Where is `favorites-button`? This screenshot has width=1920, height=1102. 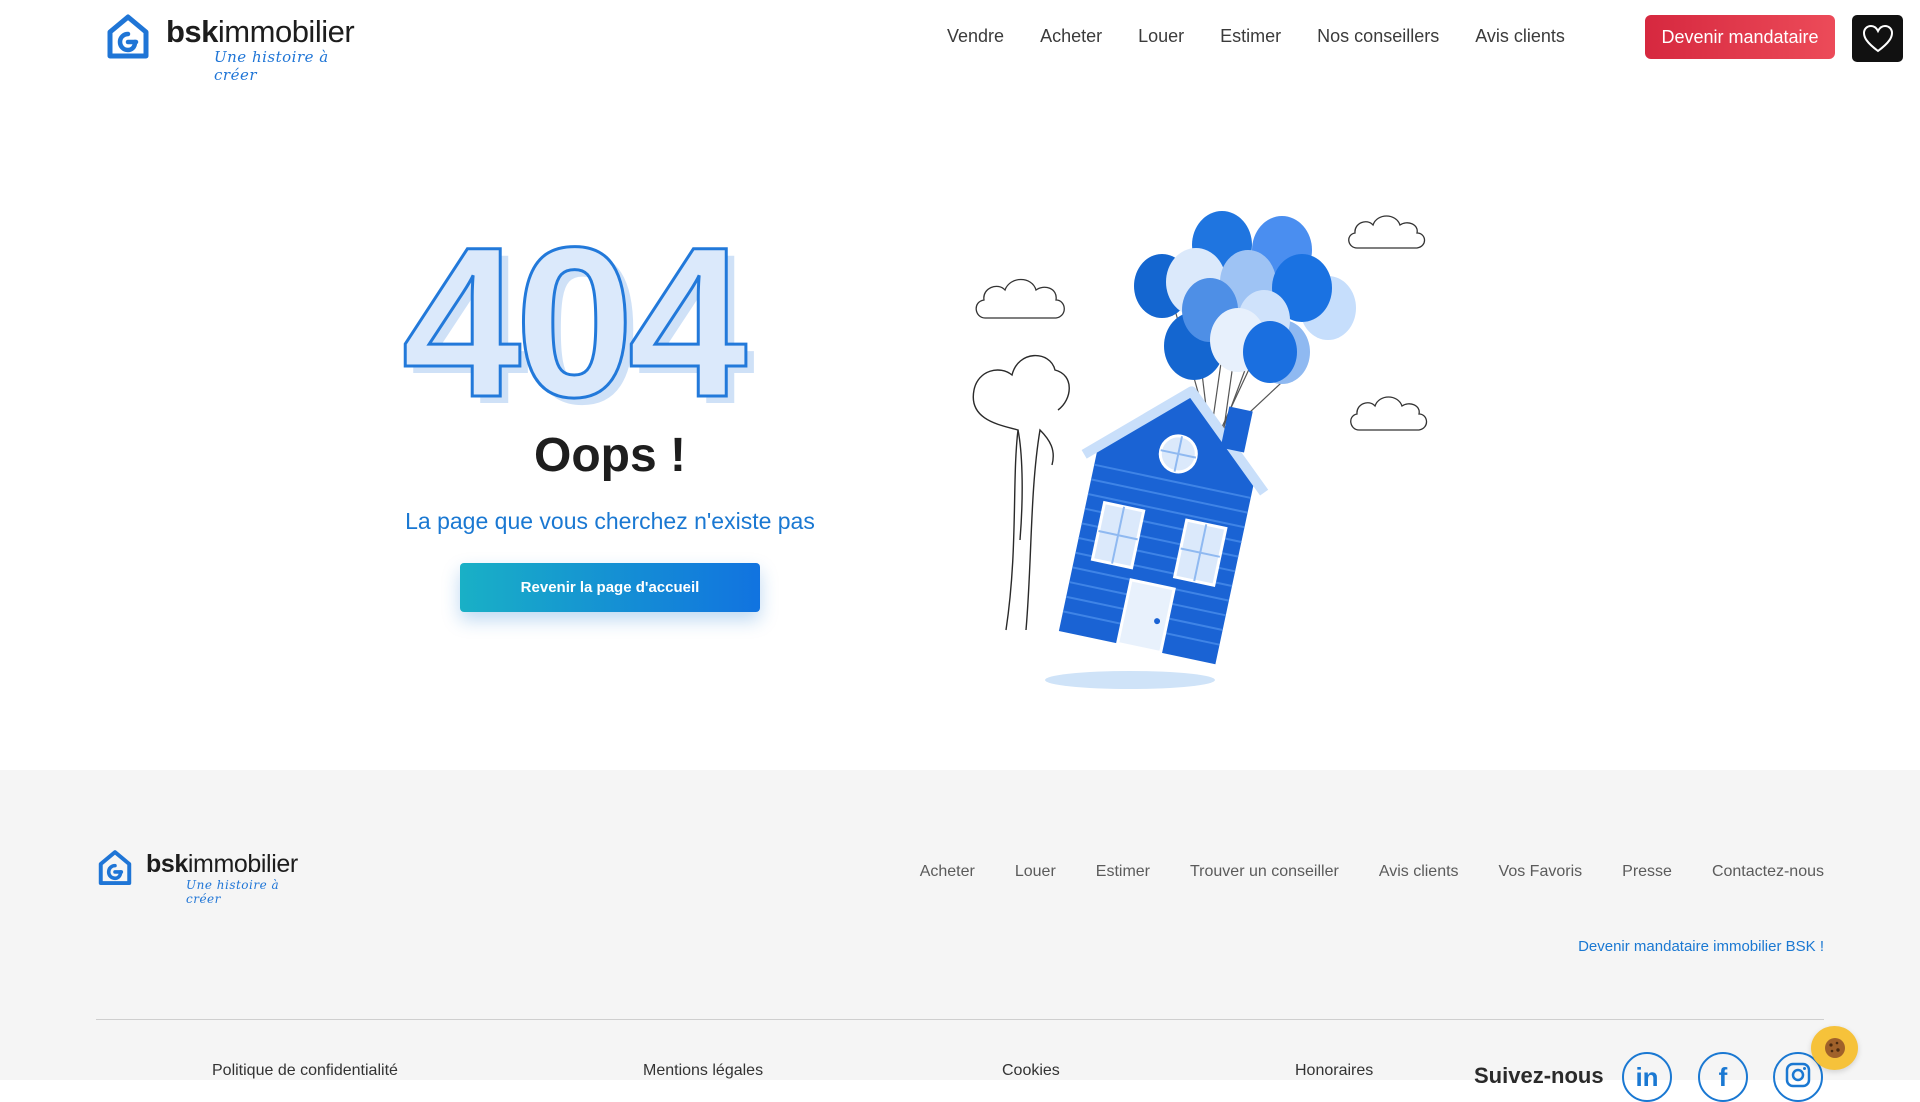 favorites-button is located at coordinates (1877, 38).